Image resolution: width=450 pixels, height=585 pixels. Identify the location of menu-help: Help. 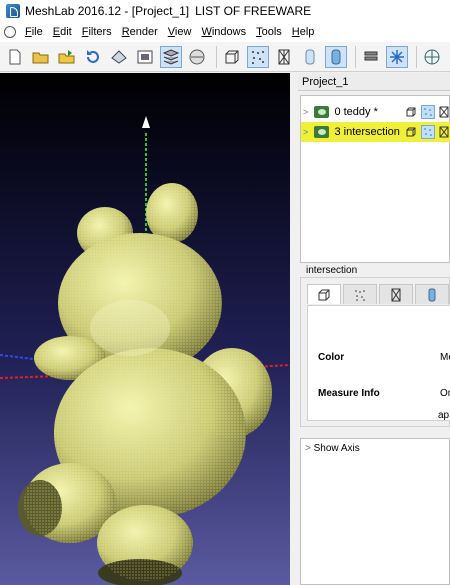
(303, 32).